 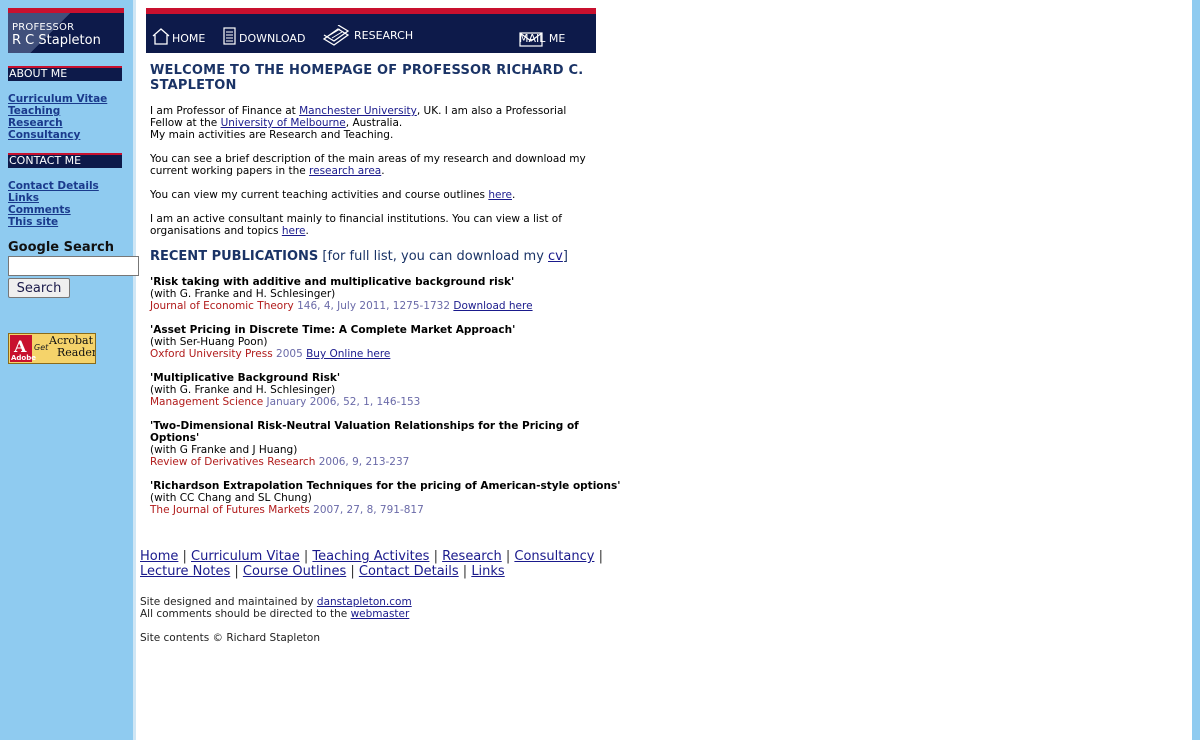 What do you see at coordinates (53, 222) in the screenshot?
I see `sidebar-link-this-site: This site` at bounding box center [53, 222].